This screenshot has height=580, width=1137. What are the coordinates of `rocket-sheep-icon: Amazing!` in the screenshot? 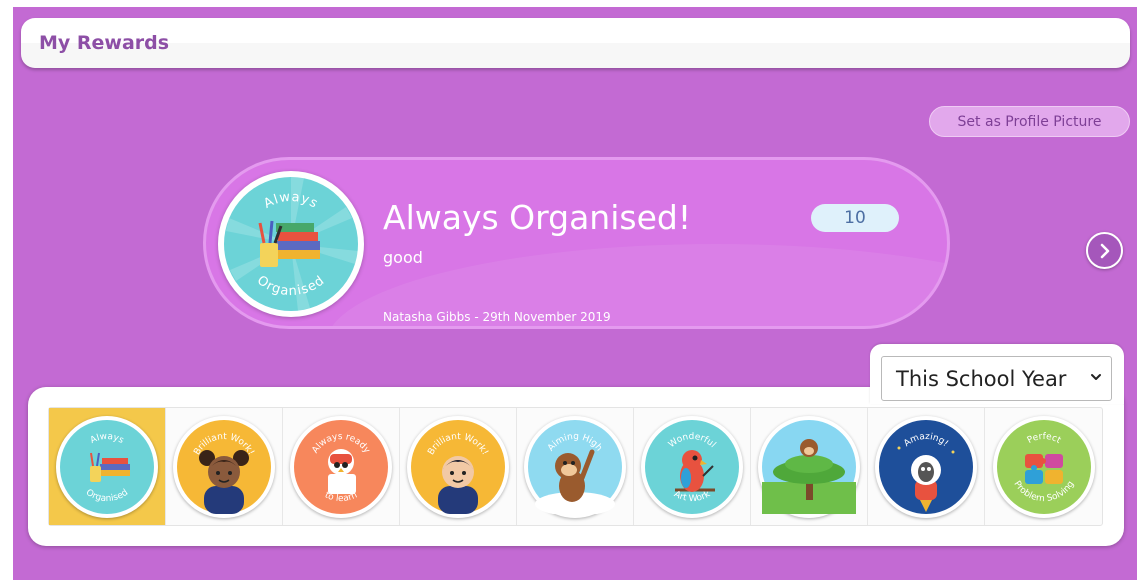 It's located at (926, 466).